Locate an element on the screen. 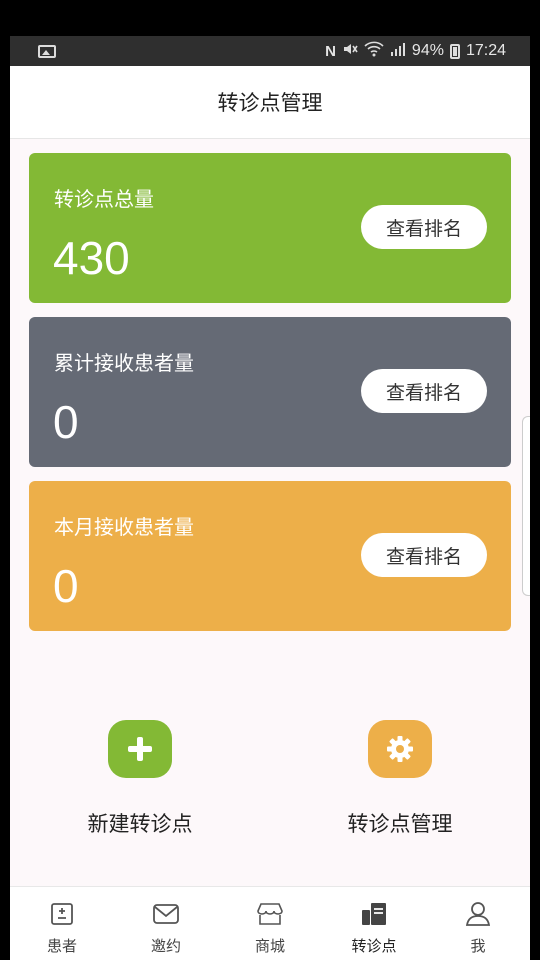 Image resolution: width=540 pixels, height=960 pixels. page-title: 转诊点管理 is located at coordinates (270, 103).